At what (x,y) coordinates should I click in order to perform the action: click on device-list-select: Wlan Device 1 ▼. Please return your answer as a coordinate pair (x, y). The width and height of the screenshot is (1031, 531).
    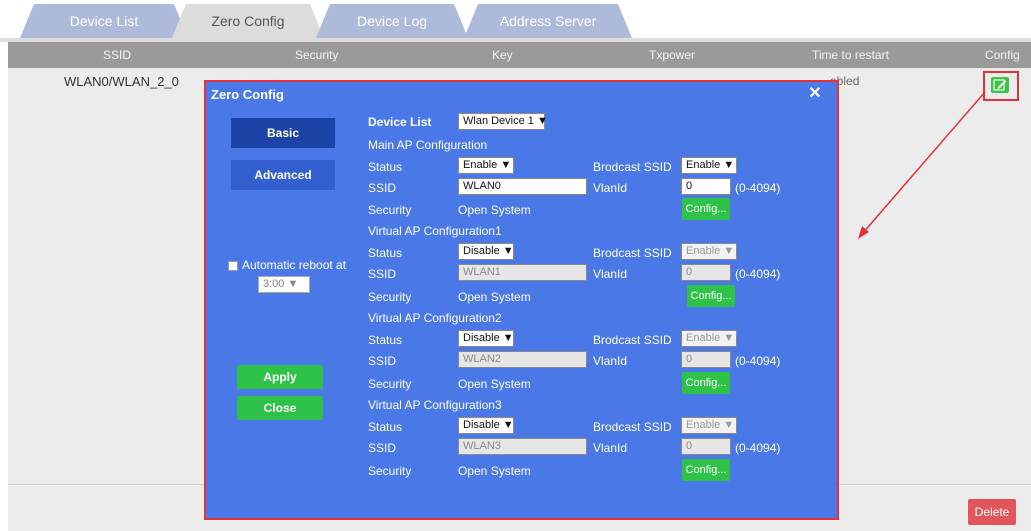
    Looking at the image, I should click on (503, 121).